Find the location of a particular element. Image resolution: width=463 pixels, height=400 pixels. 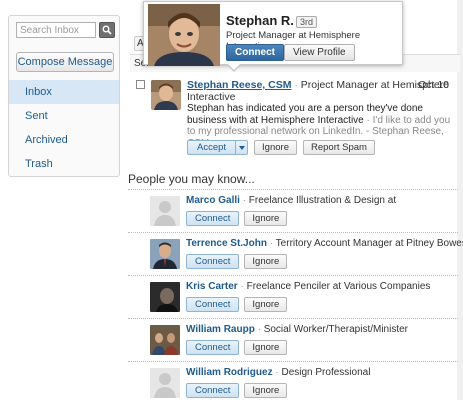

view-profile-button: View Profile is located at coordinates (319, 52).